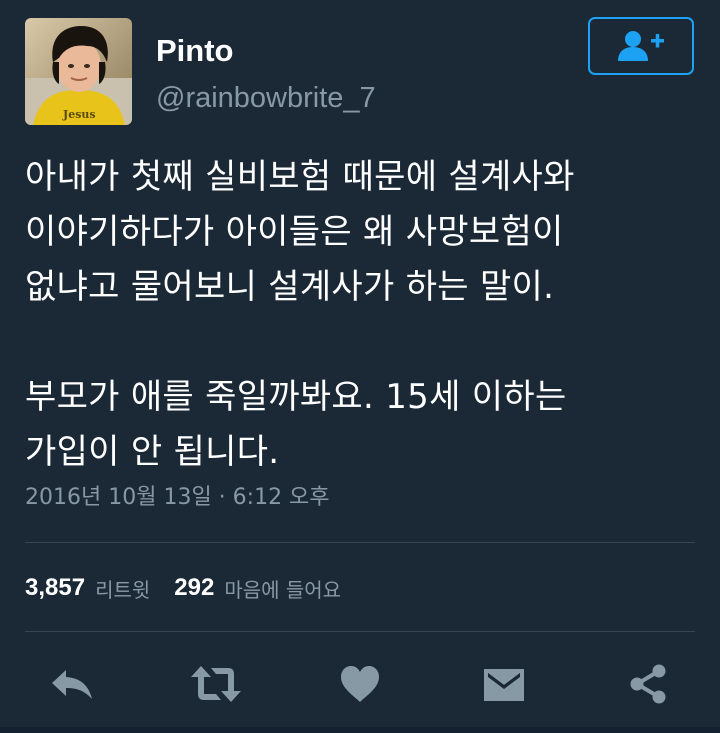  I want to click on retweet-label: 리트윗, so click(123, 589).